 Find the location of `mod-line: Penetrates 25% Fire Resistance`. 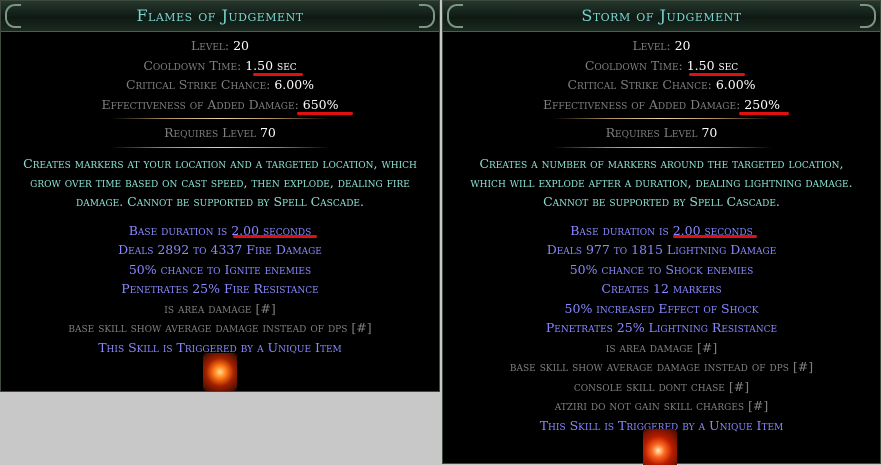

mod-line: Penetrates 25% Fire Resistance is located at coordinates (220, 288).